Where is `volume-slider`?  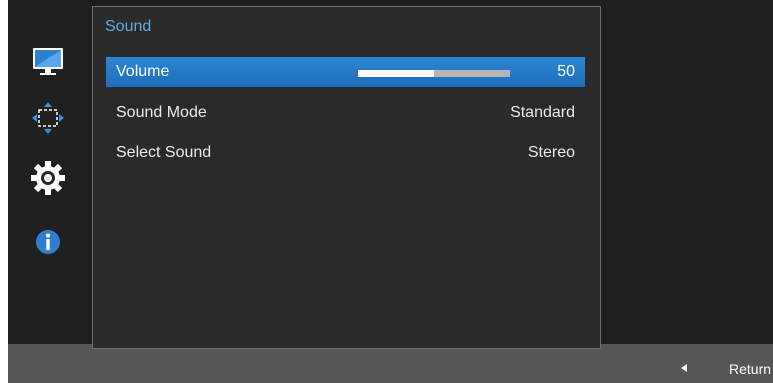
volume-slider is located at coordinates (434, 73).